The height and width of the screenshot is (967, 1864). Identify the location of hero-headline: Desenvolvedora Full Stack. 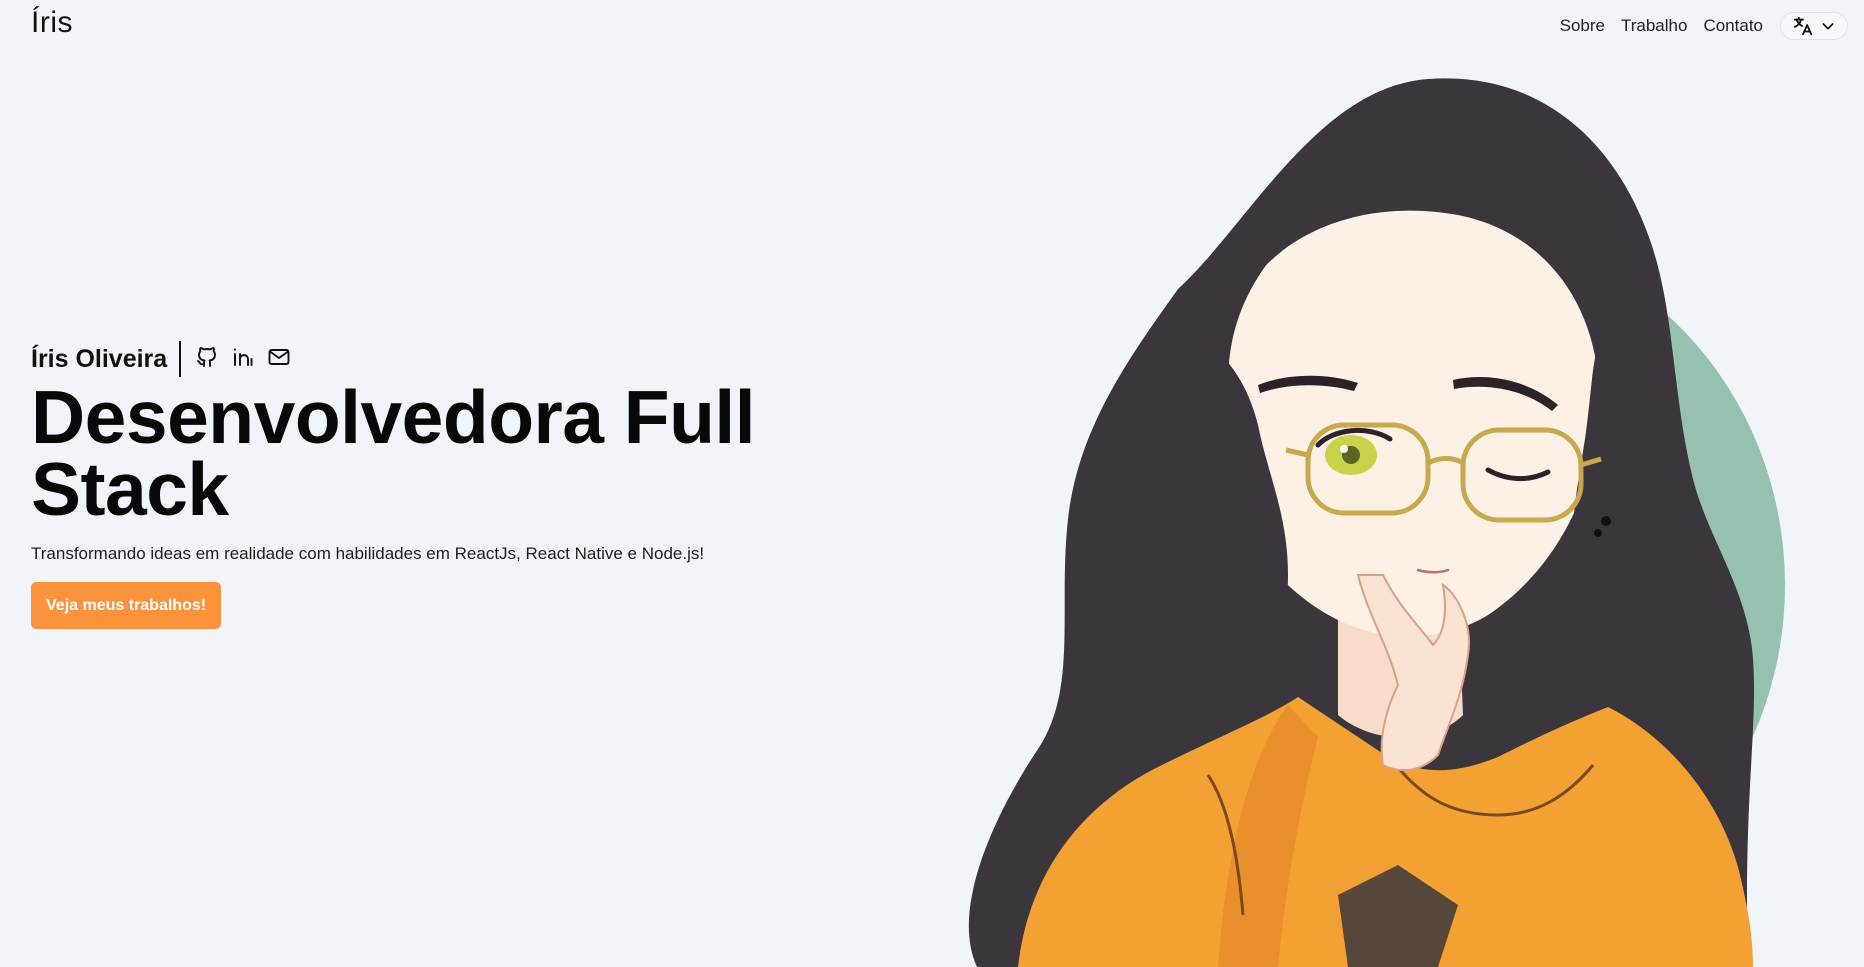
(411, 453).